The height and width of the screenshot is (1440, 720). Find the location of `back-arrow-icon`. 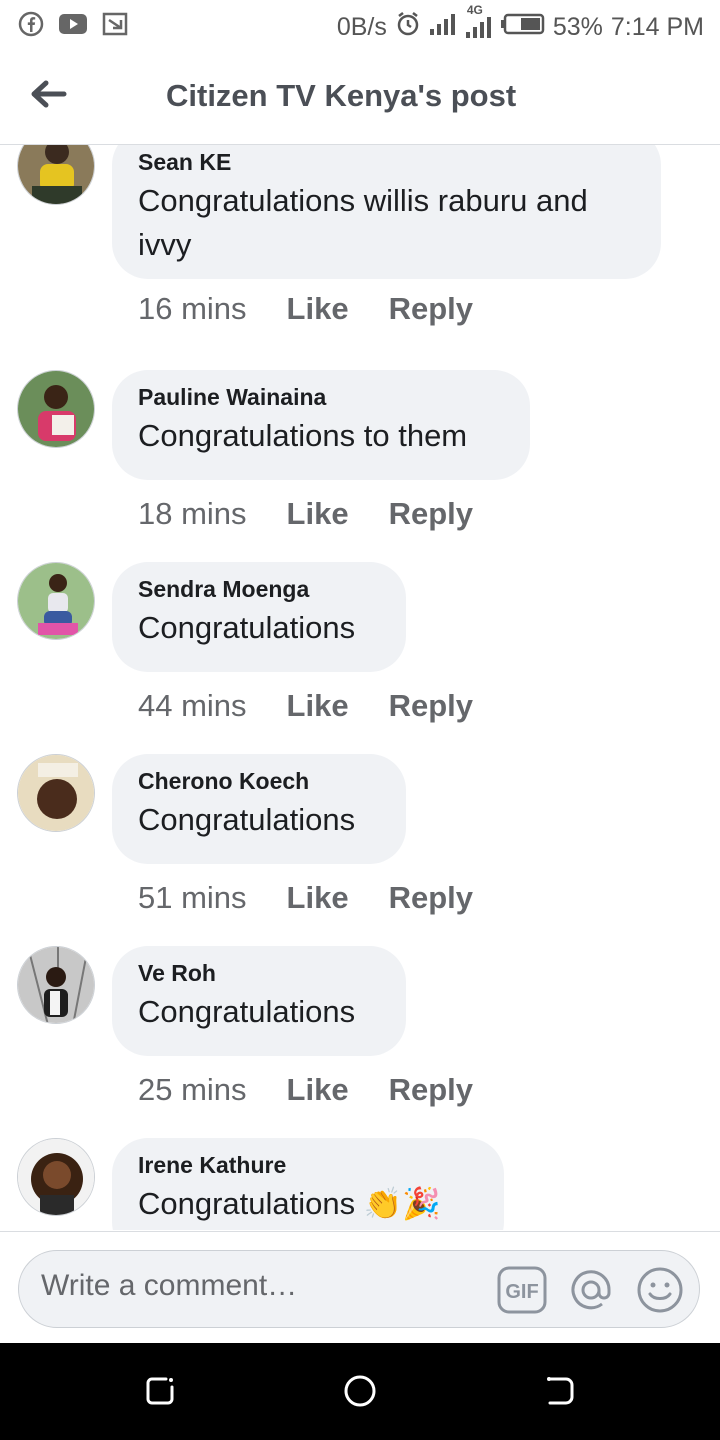

back-arrow-icon is located at coordinates (48, 94).